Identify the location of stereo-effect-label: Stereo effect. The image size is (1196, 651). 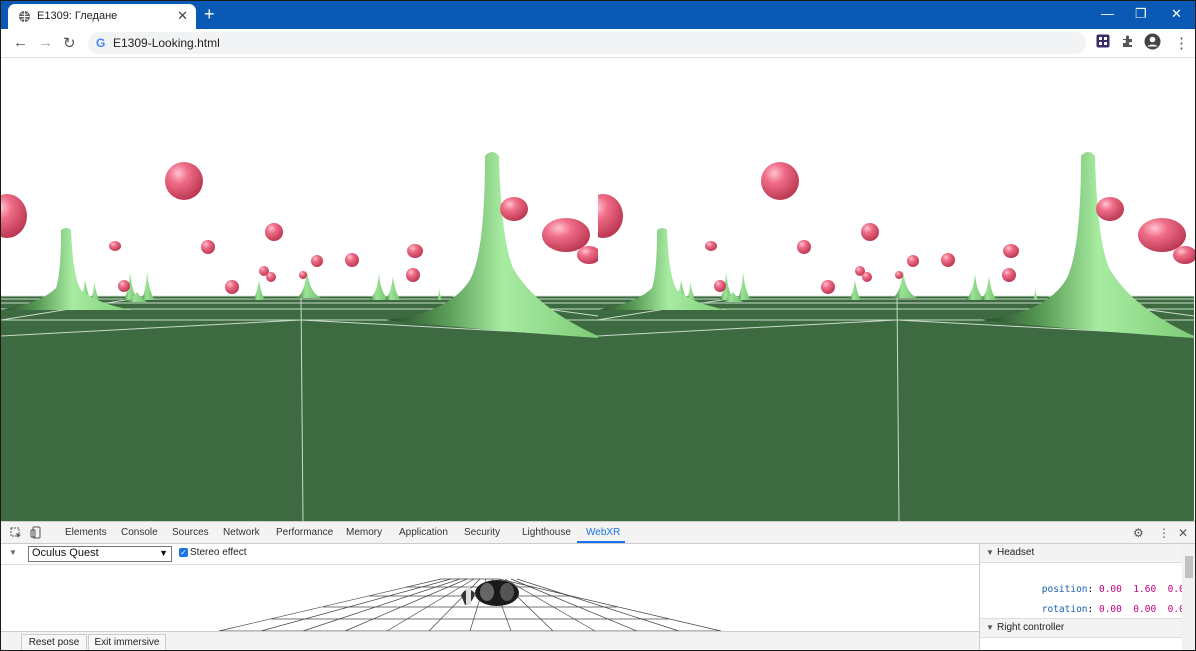
(218, 552).